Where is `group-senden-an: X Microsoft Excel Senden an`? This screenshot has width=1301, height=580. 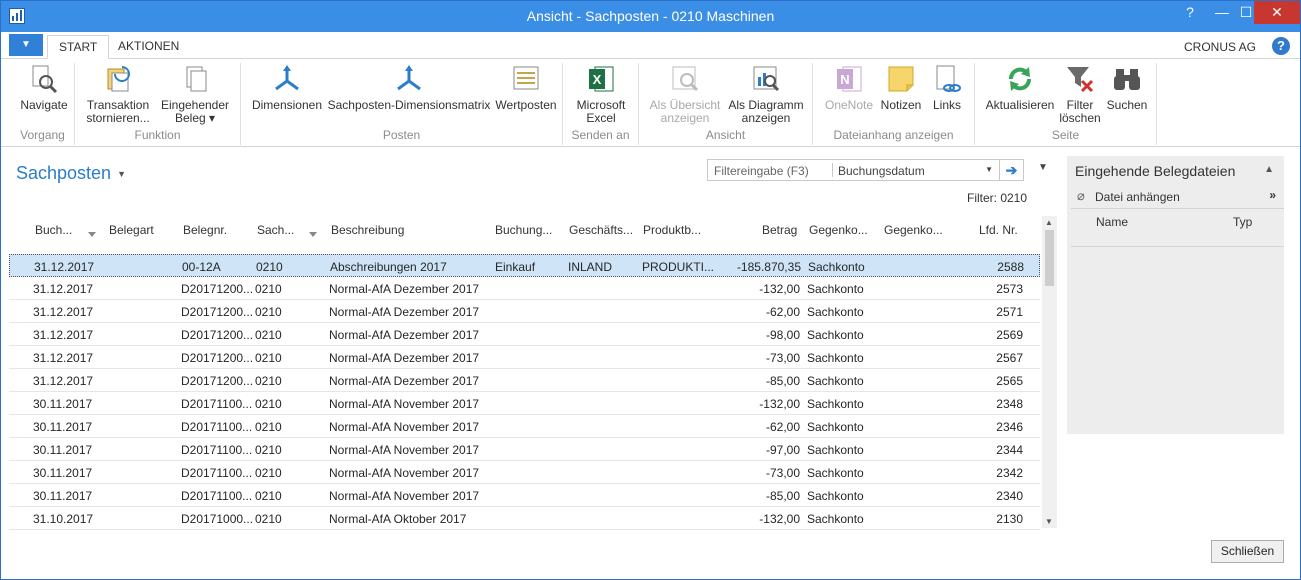
group-senden-an: X Microsoft Excel Senden an is located at coordinates (601, 104).